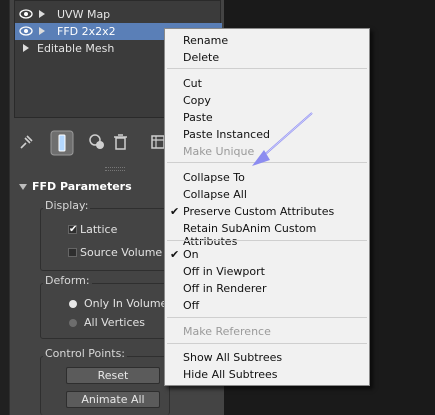 Image resolution: width=435 pixels, height=415 pixels. What do you see at coordinates (224, 288) in the screenshot?
I see `menu-item-off-in-renderer: Off in Renderer` at bounding box center [224, 288].